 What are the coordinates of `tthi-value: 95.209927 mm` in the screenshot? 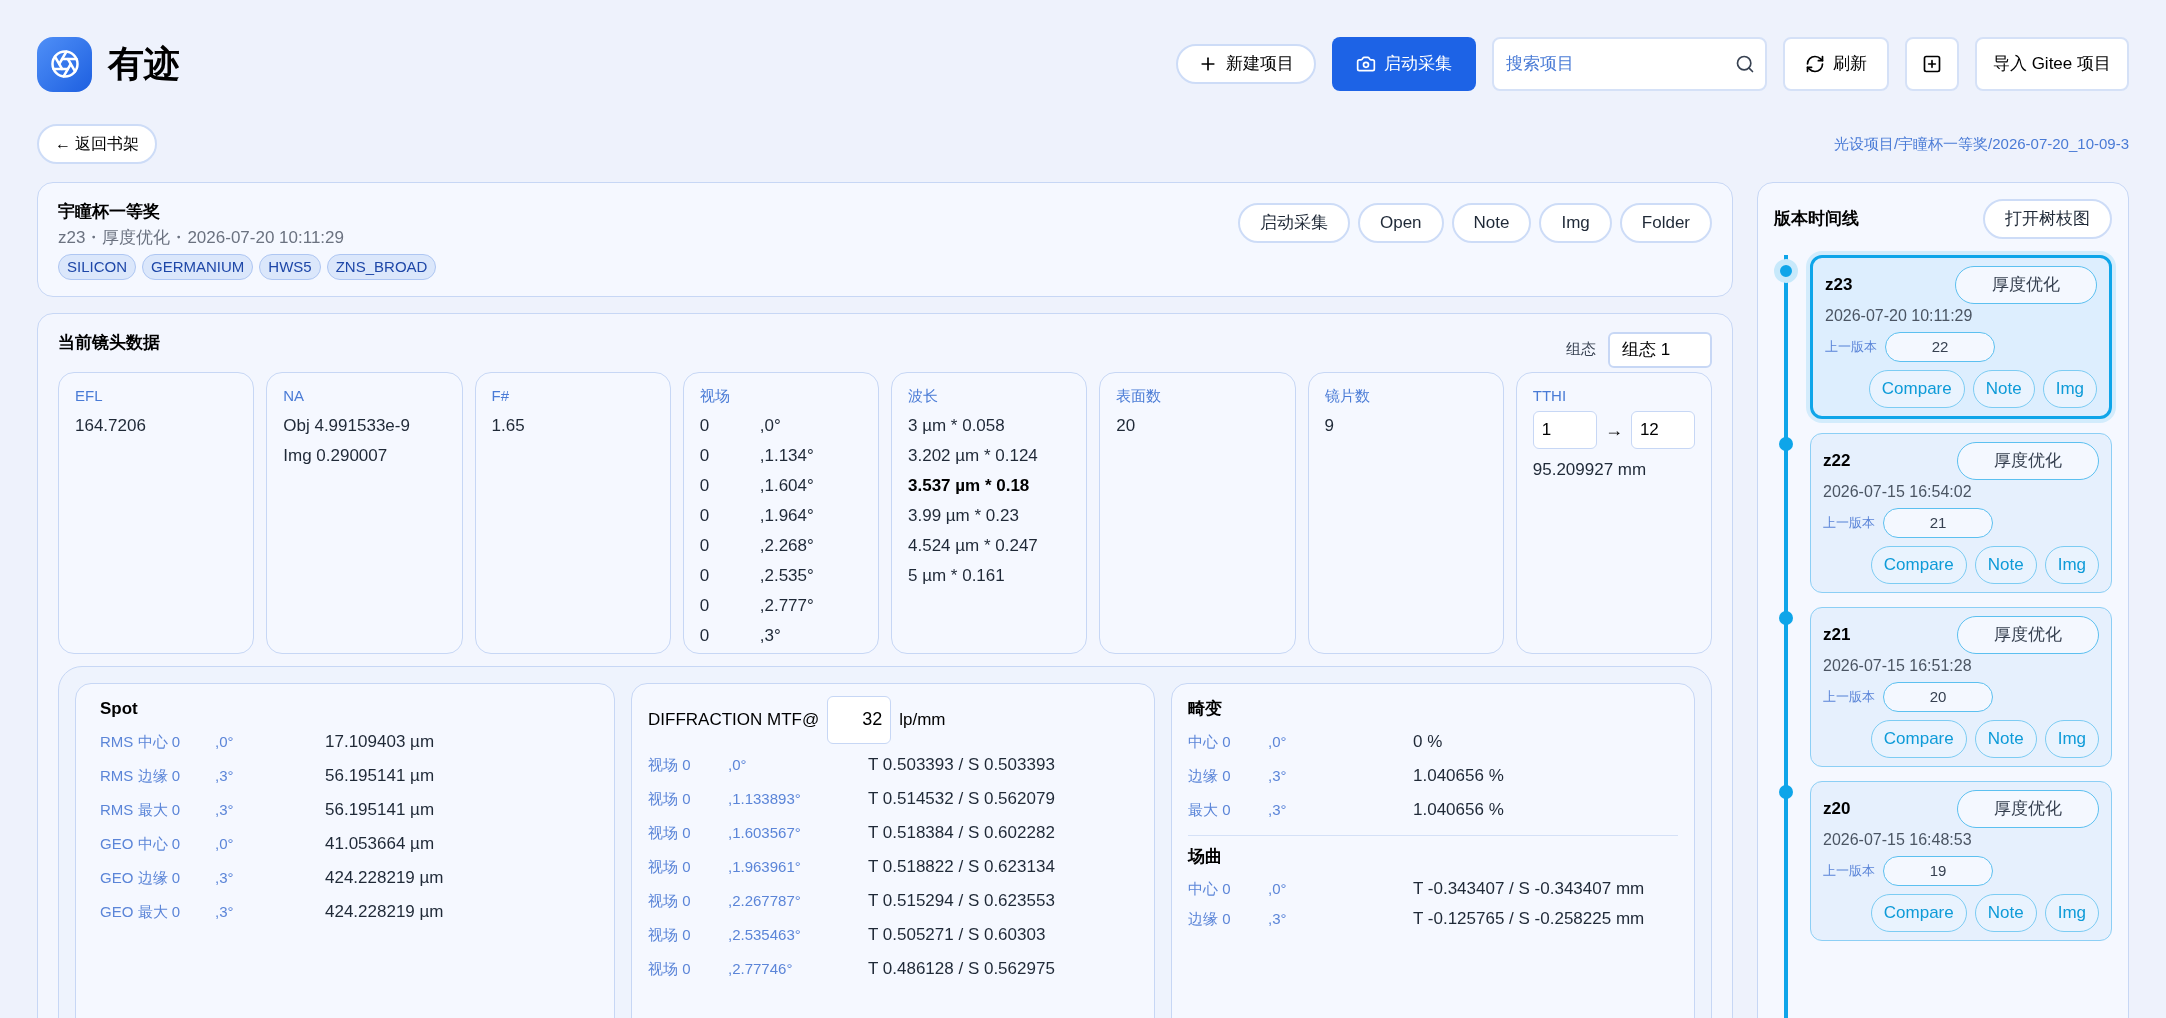 It's located at (1590, 470).